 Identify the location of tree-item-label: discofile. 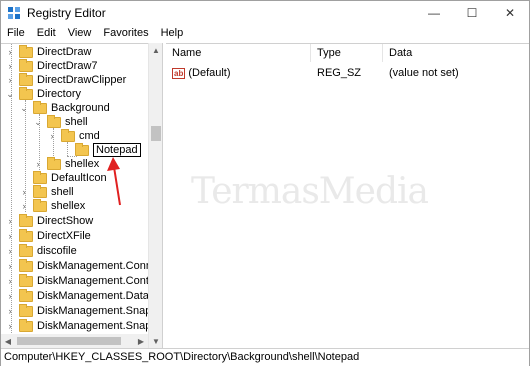
(57, 251).